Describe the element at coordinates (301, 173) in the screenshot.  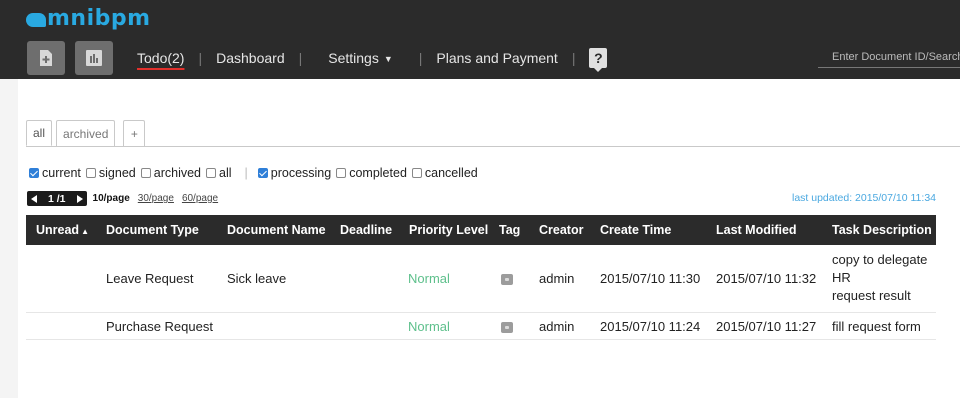
I see `filter-label: processing` at that location.